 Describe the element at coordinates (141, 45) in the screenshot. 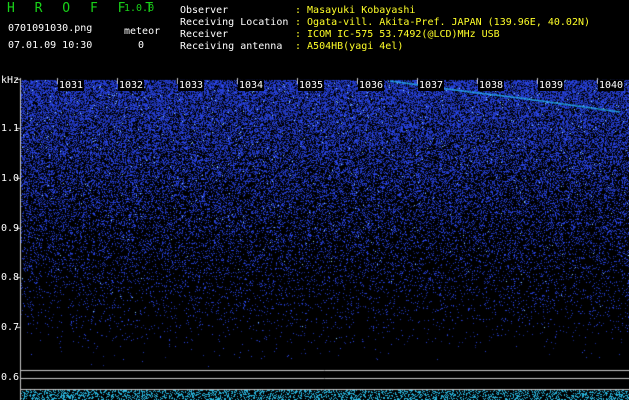

I see `meteor-count: 0` at that location.